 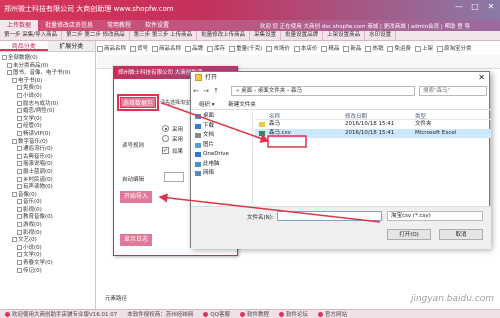 I want to click on filter-option: 库存, so click(x=216, y=48).